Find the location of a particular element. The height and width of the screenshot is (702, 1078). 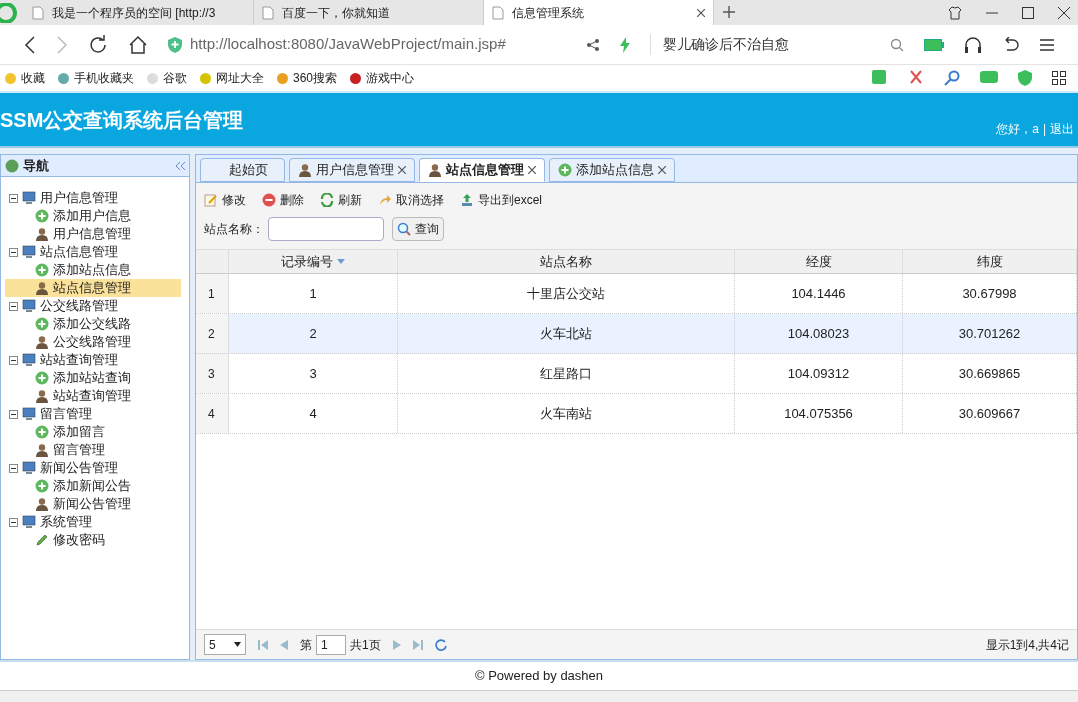

tree-item: 添加站站查询 is located at coordinates (93, 378).